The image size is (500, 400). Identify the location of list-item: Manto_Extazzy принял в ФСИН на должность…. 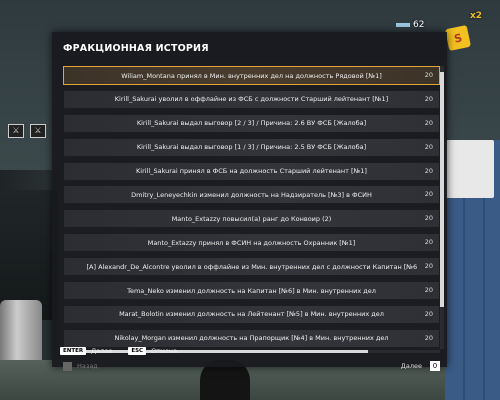
(251, 243).